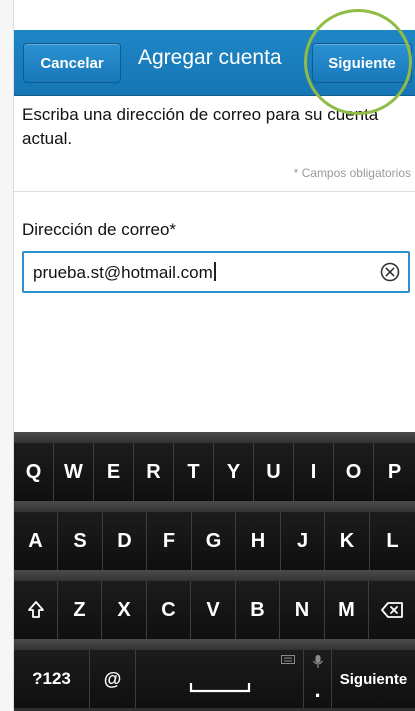  What do you see at coordinates (373, 679) in the screenshot?
I see `enter-next-key: Siguiente` at bounding box center [373, 679].